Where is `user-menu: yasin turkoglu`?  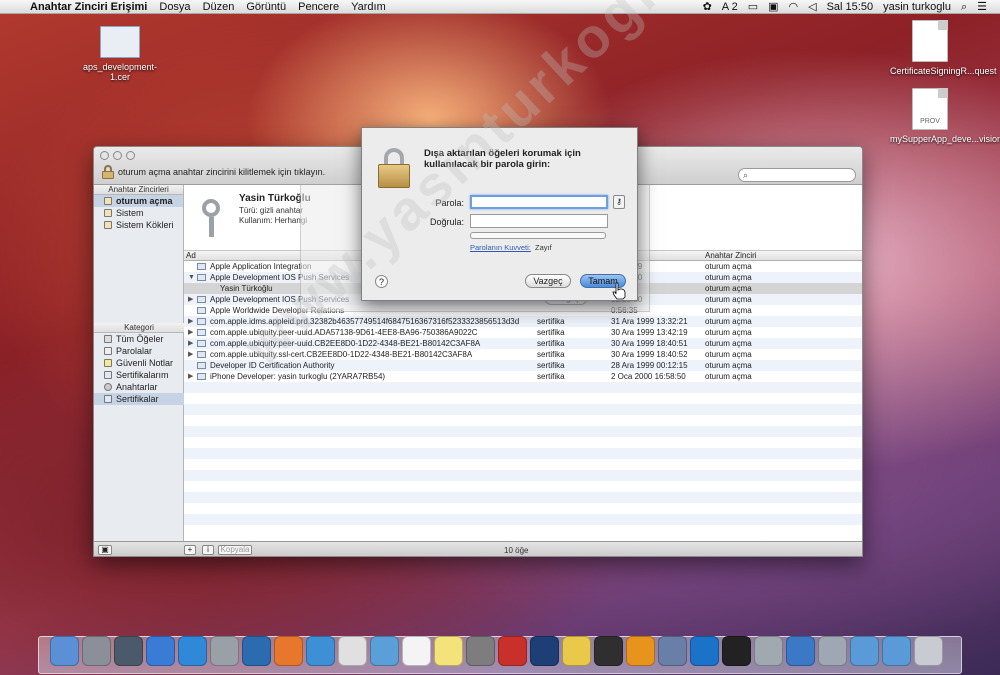 user-menu: yasin turkoglu is located at coordinates (917, 7).